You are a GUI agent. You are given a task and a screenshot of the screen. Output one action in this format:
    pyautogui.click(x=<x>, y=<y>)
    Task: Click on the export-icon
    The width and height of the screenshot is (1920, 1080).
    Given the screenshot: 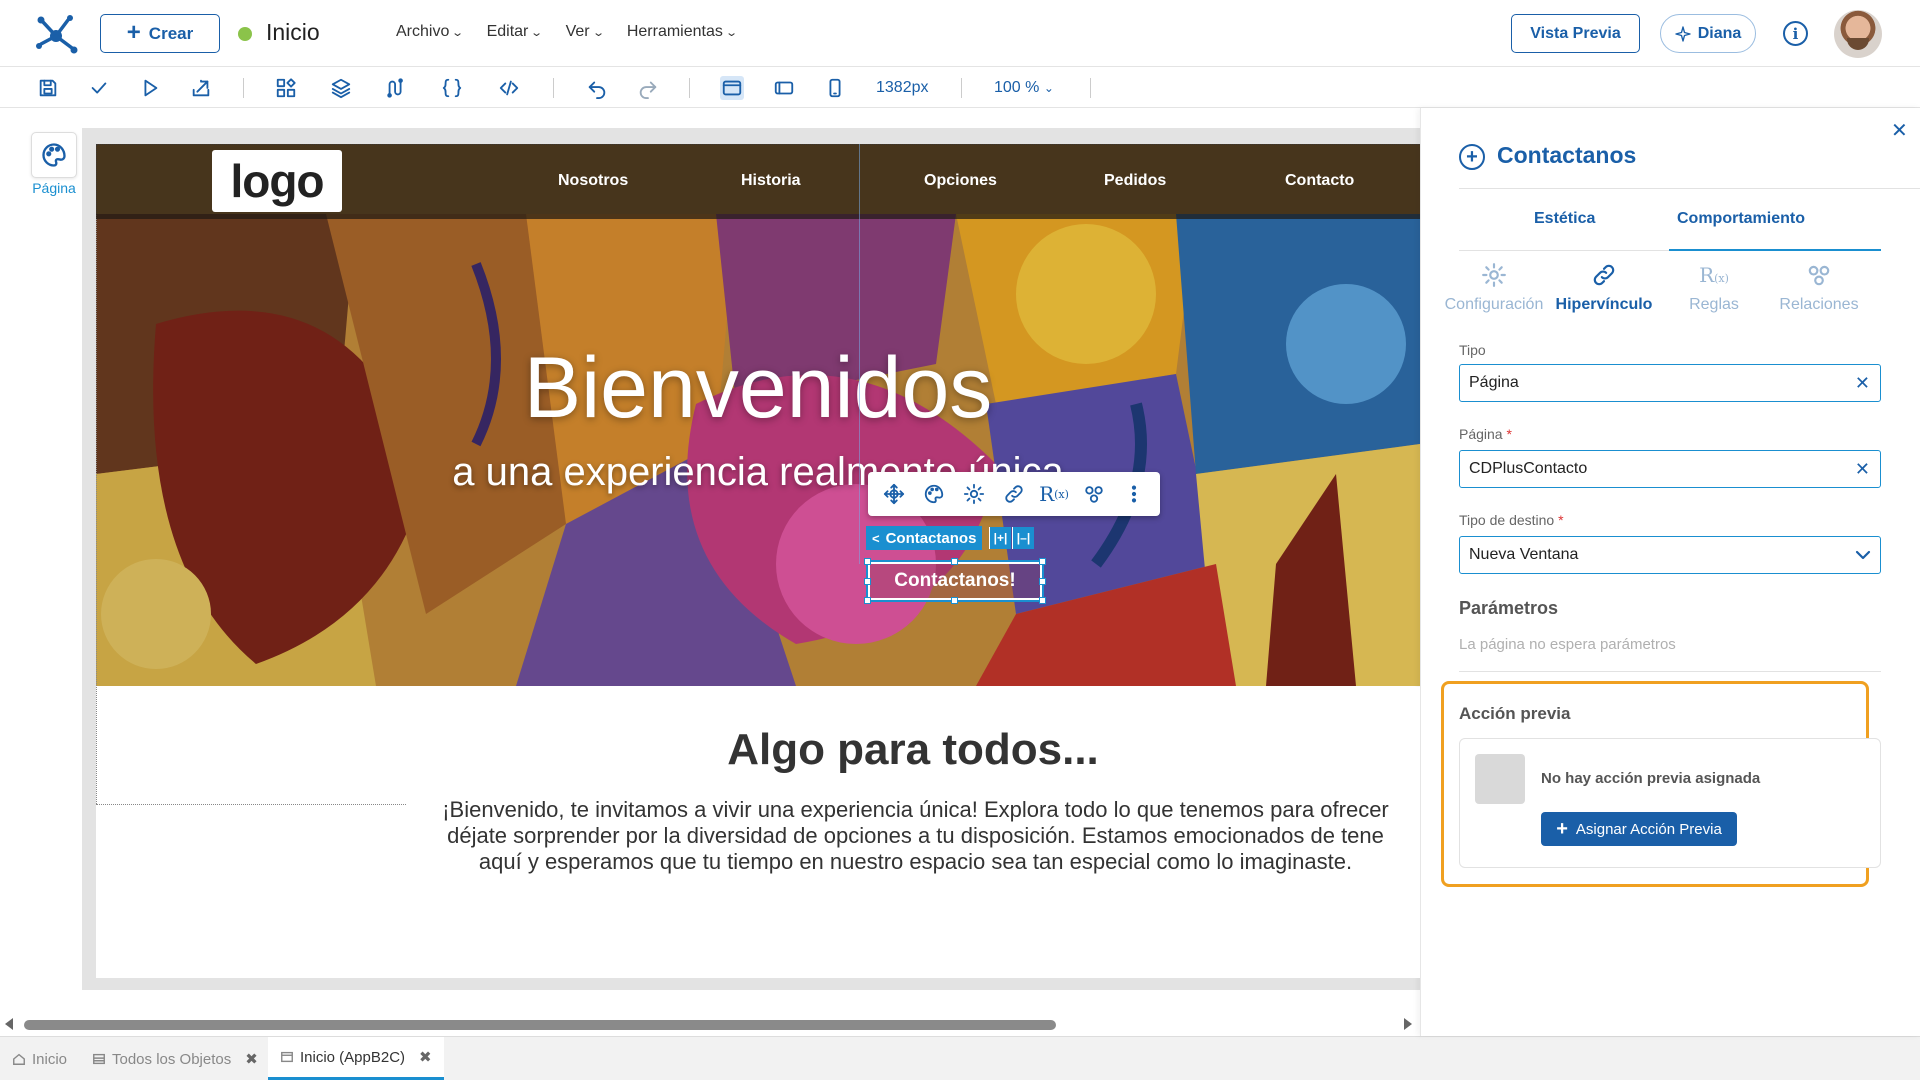 What is the action you would take?
    pyautogui.click(x=201, y=88)
    